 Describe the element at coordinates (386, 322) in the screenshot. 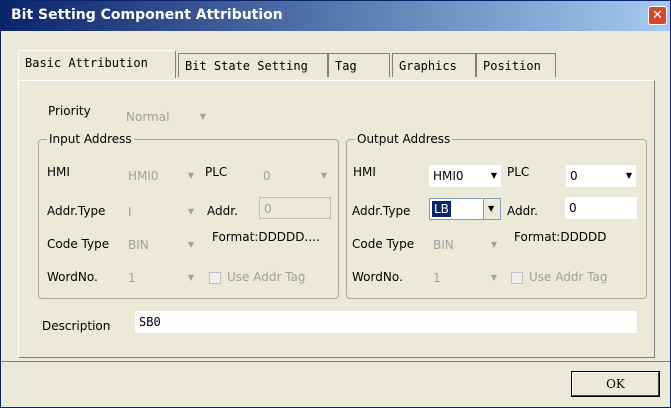

I see `description-field: SB0` at that location.